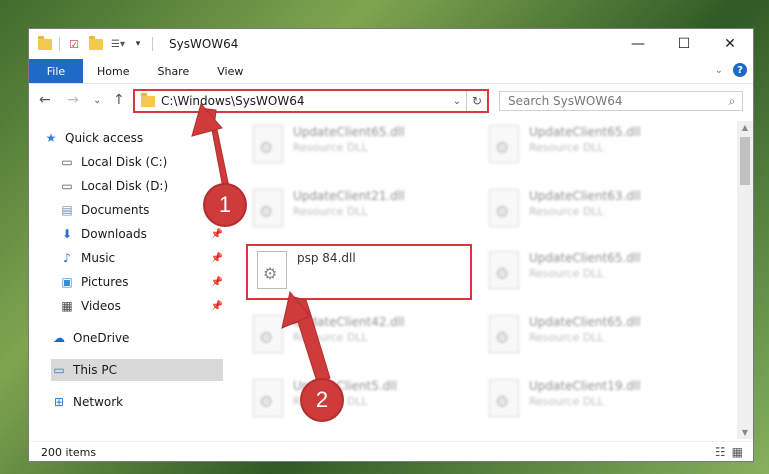 The height and width of the screenshot is (474, 769). What do you see at coordinates (322, 400) in the screenshot?
I see `step-badge-2: 2` at bounding box center [322, 400].